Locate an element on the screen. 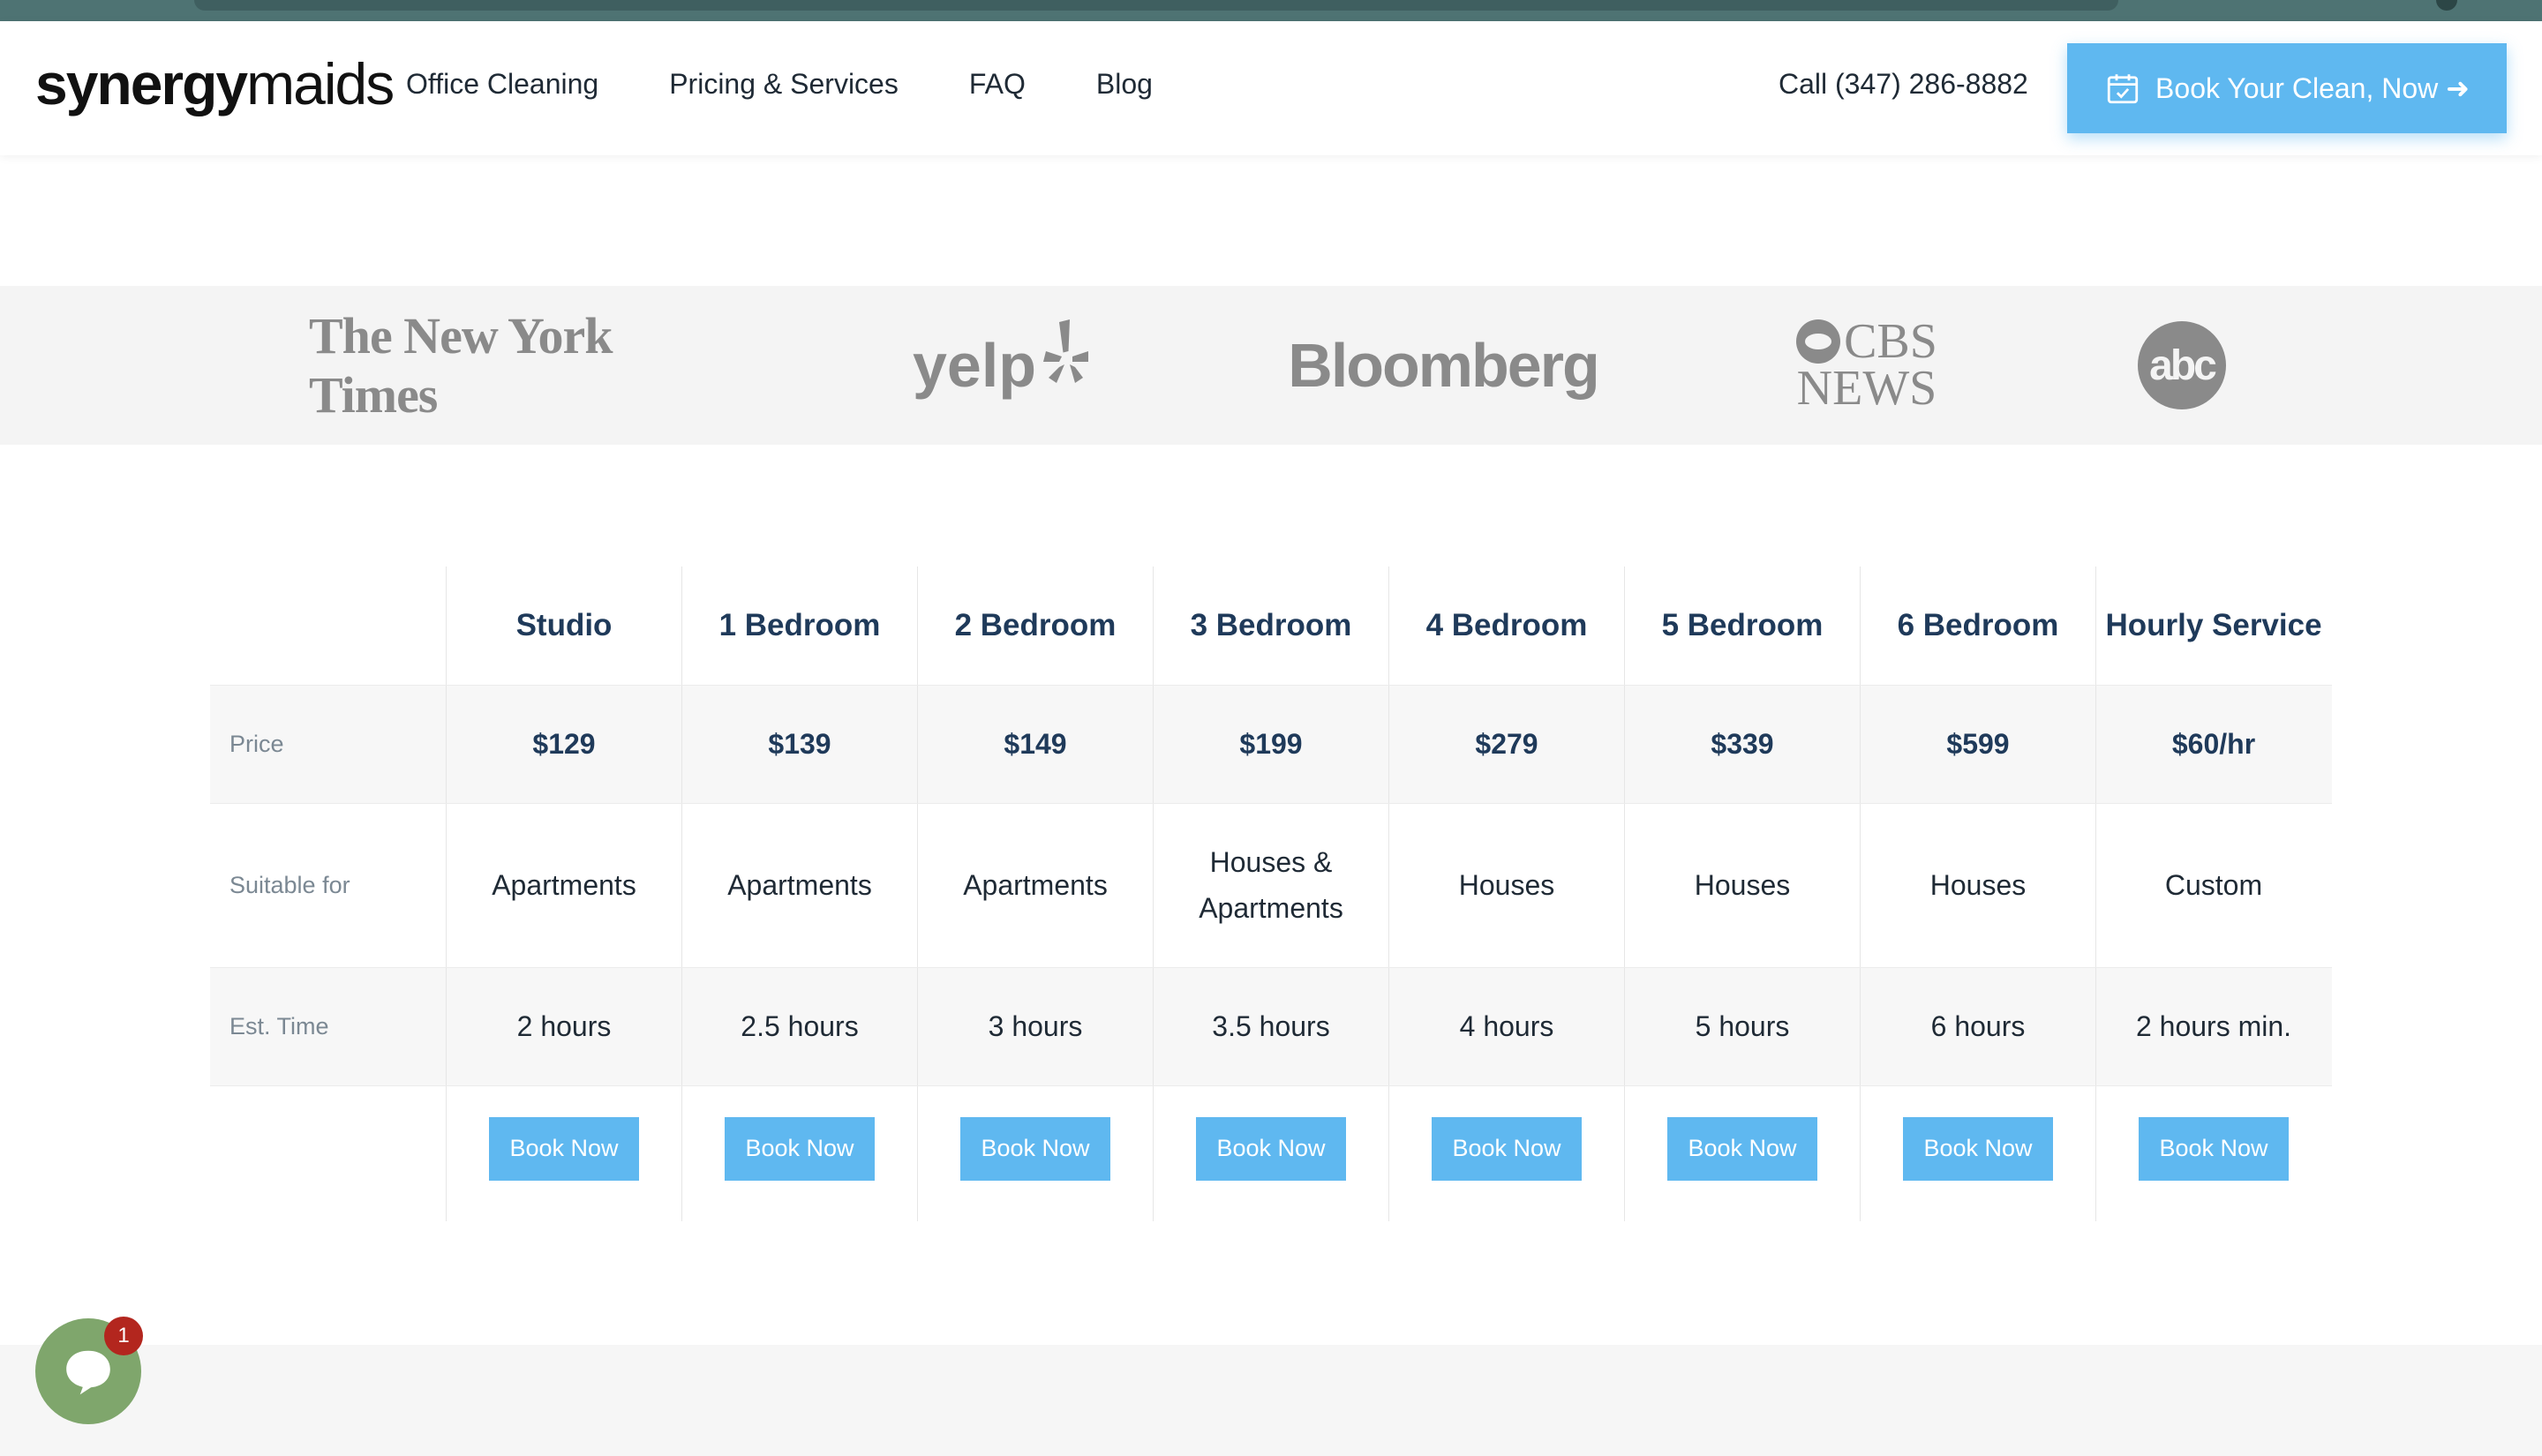 The image size is (2542, 1456). column-header: Hourly Service is located at coordinates (2213, 626).